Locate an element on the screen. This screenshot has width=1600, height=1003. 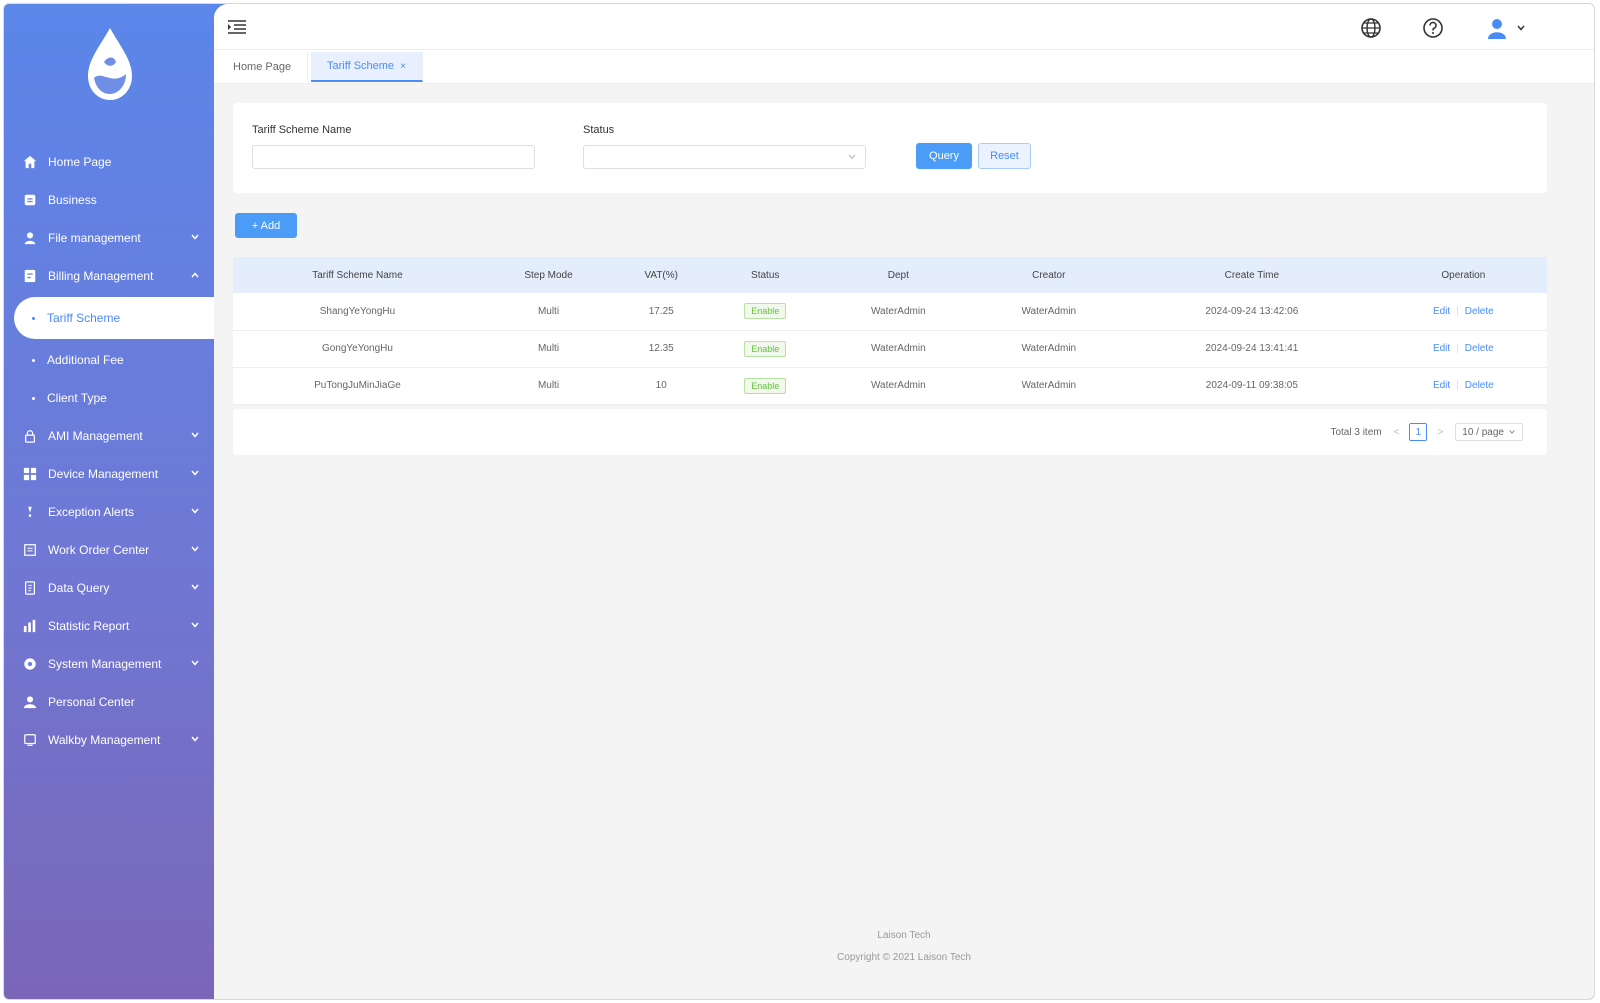
sidebar-item-additional-fee: Additional Fee is located at coordinates (110, 360).